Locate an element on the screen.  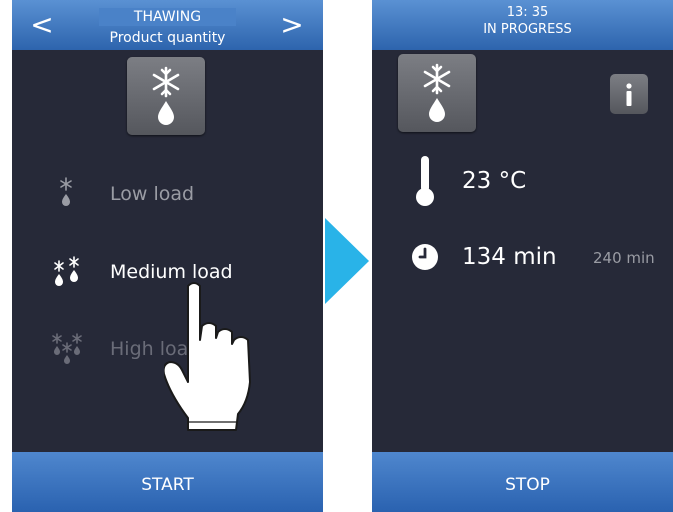
chevron-left-icon: < is located at coordinates (42, 25).